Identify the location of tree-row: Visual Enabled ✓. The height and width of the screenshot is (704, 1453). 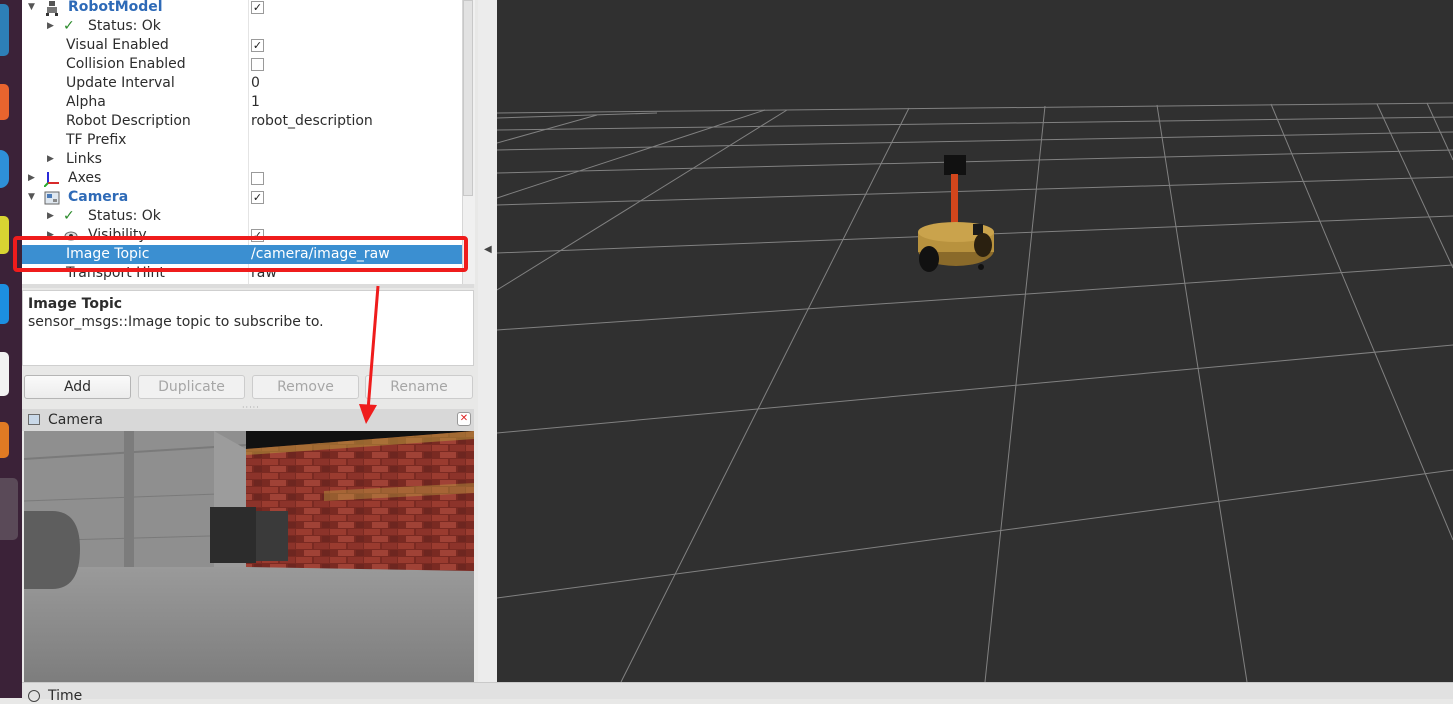
(242, 45).